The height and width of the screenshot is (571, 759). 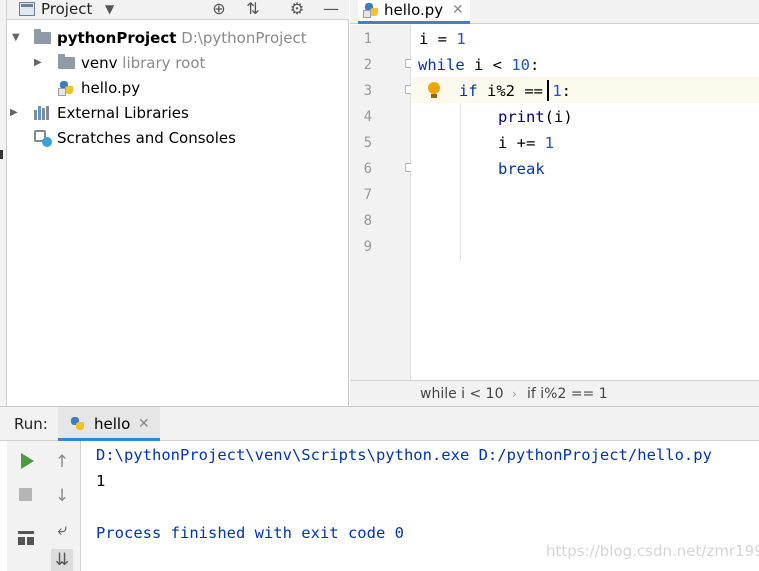 What do you see at coordinates (25, 494) in the screenshot?
I see `stop-icon` at bounding box center [25, 494].